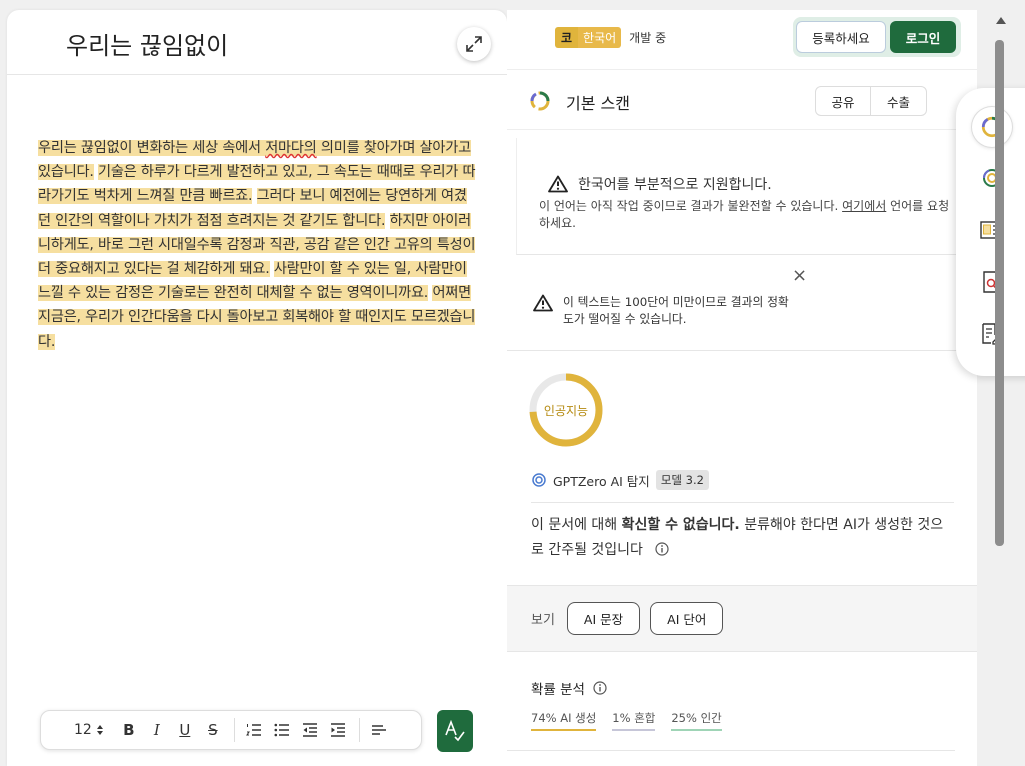 The width and height of the screenshot is (1025, 766). I want to click on underline-button: U, so click(185, 730).